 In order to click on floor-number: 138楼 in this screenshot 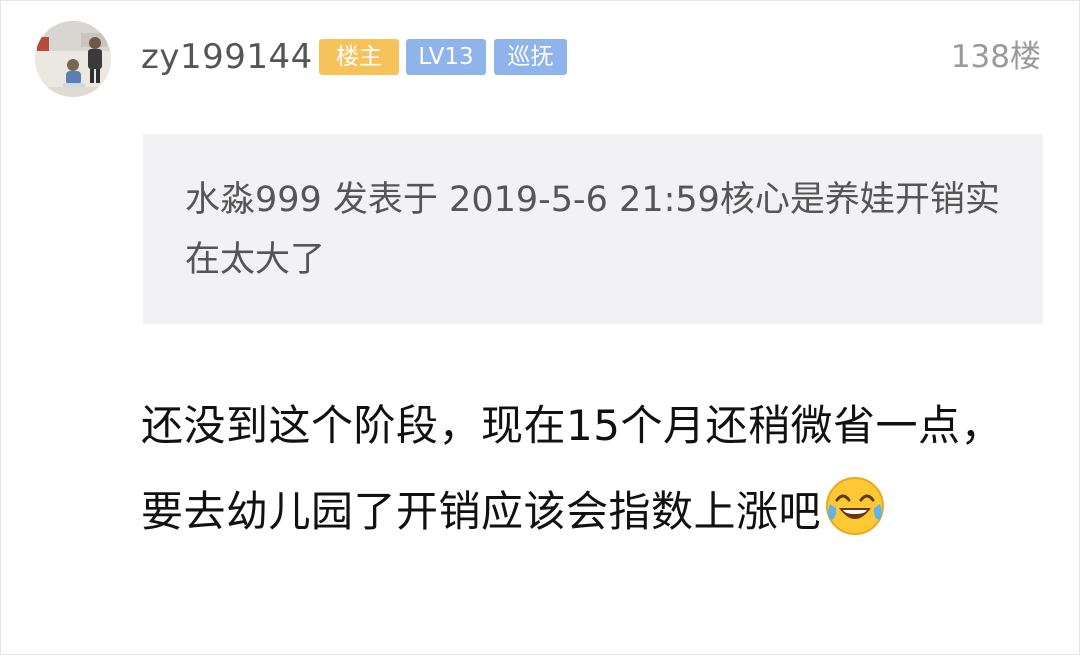, I will do `click(995, 57)`.